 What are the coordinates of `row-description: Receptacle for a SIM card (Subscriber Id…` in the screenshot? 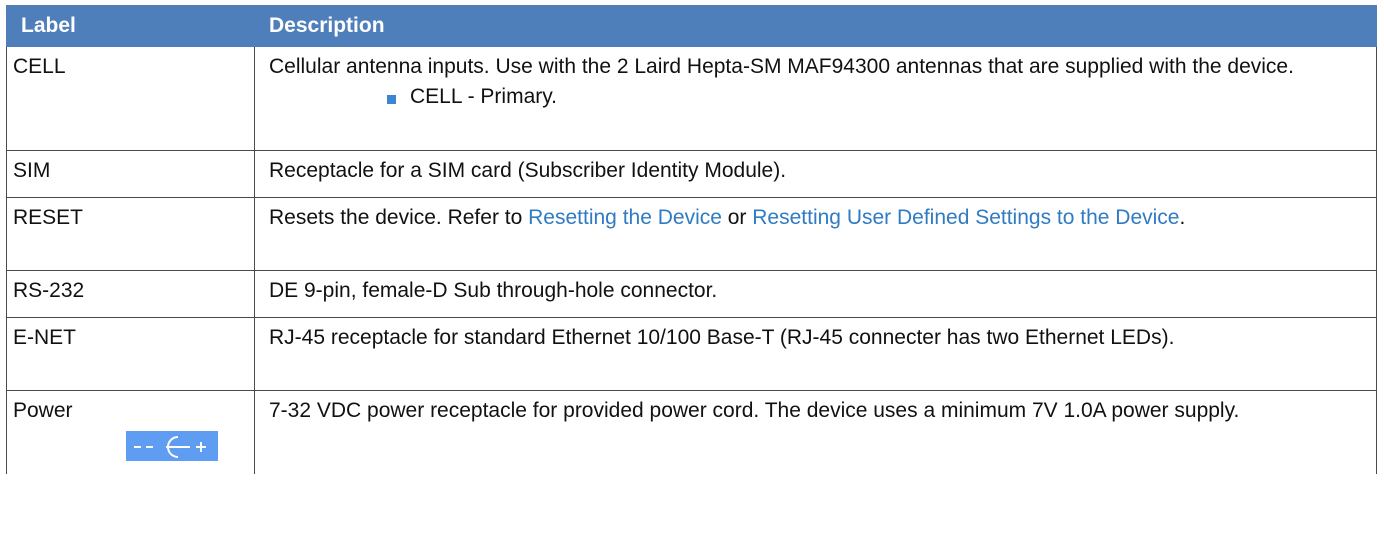 It's located at (815, 174).